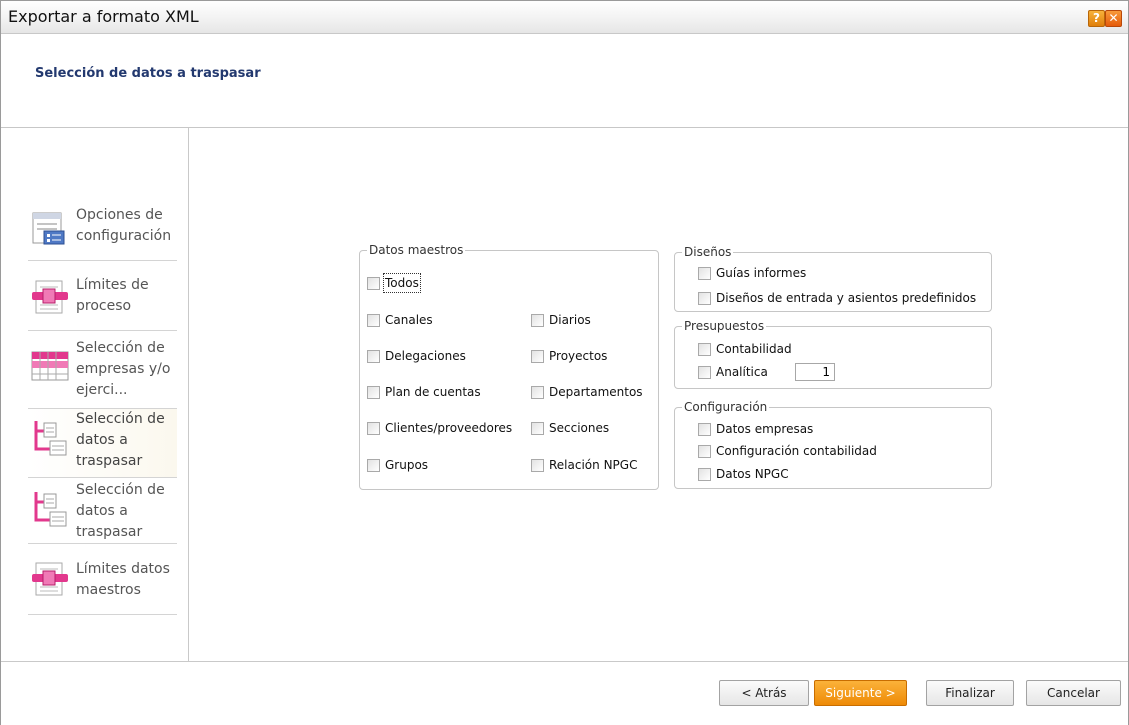 This screenshot has width=1129, height=725. Describe the element at coordinates (578, 356) in the screenshot. I see `checkbox-label: Proyectos` at that location.